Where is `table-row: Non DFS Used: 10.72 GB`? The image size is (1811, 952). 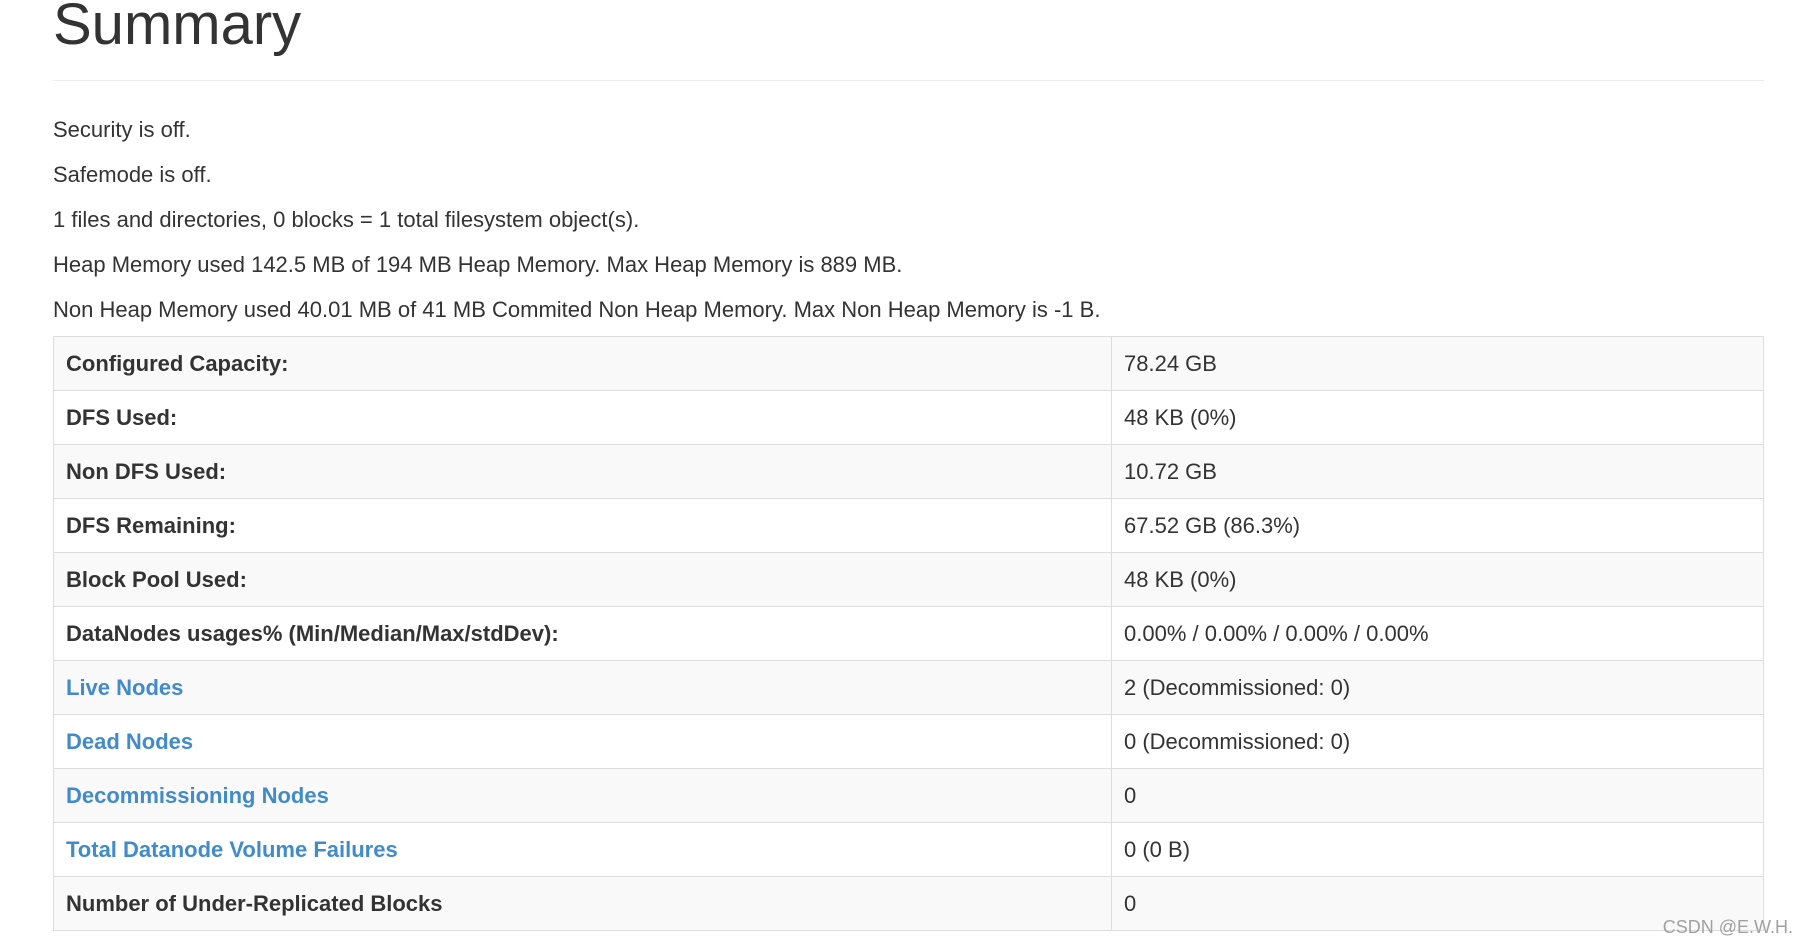
table-row: Non DFS Used: 10.72 GB is located at coordinates (908, 471).